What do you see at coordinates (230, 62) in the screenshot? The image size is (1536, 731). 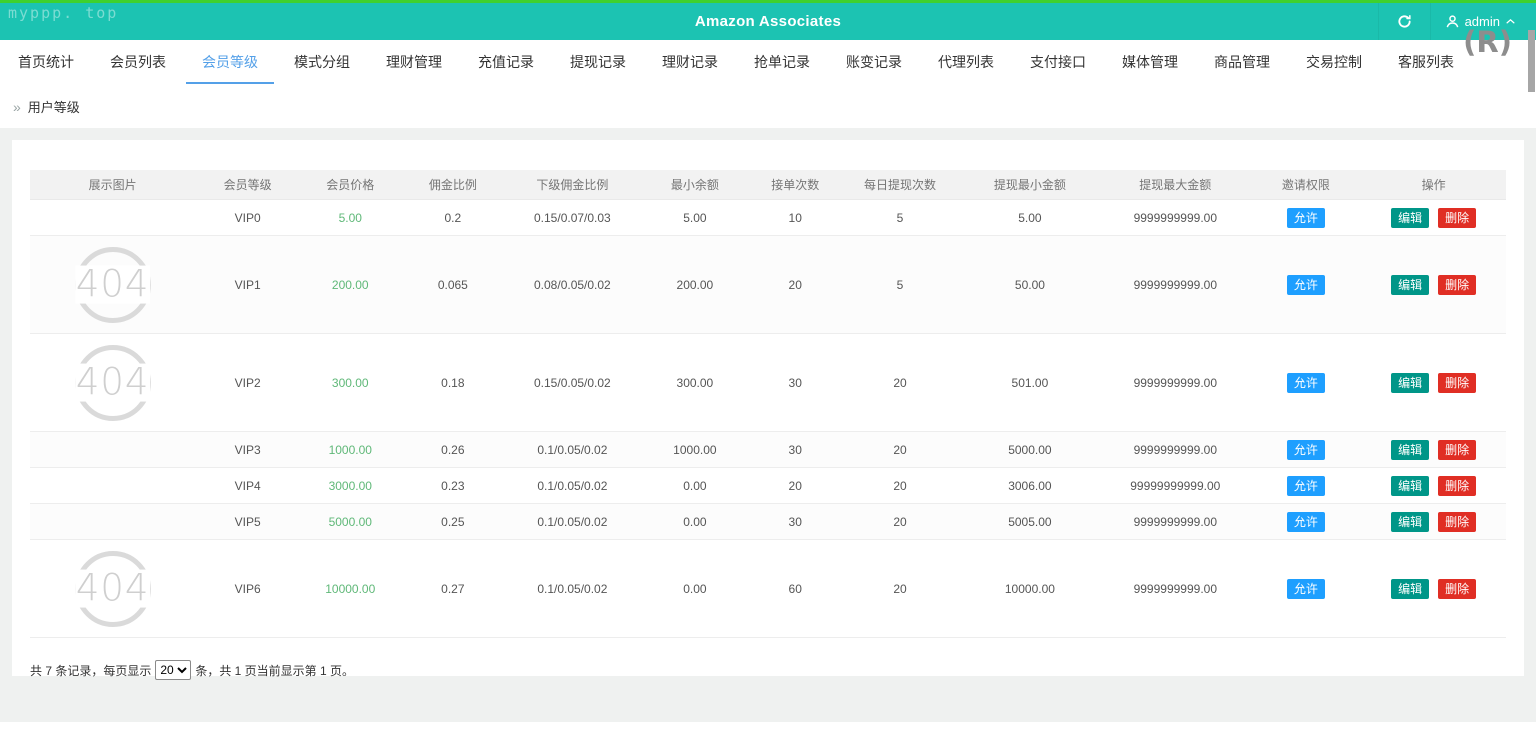 I see `nav-tab-2: 会员等级` at bounding box center [230, 62].